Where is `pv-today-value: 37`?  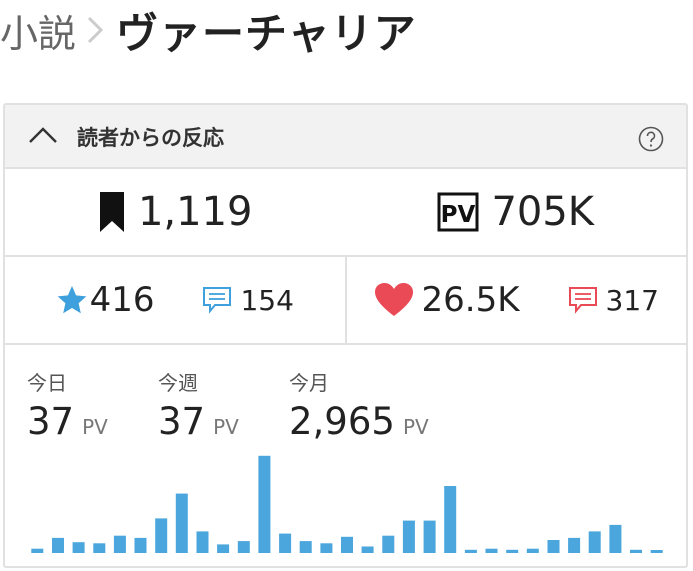 pv-today-value: 37 is located at coordinates (51, 421).